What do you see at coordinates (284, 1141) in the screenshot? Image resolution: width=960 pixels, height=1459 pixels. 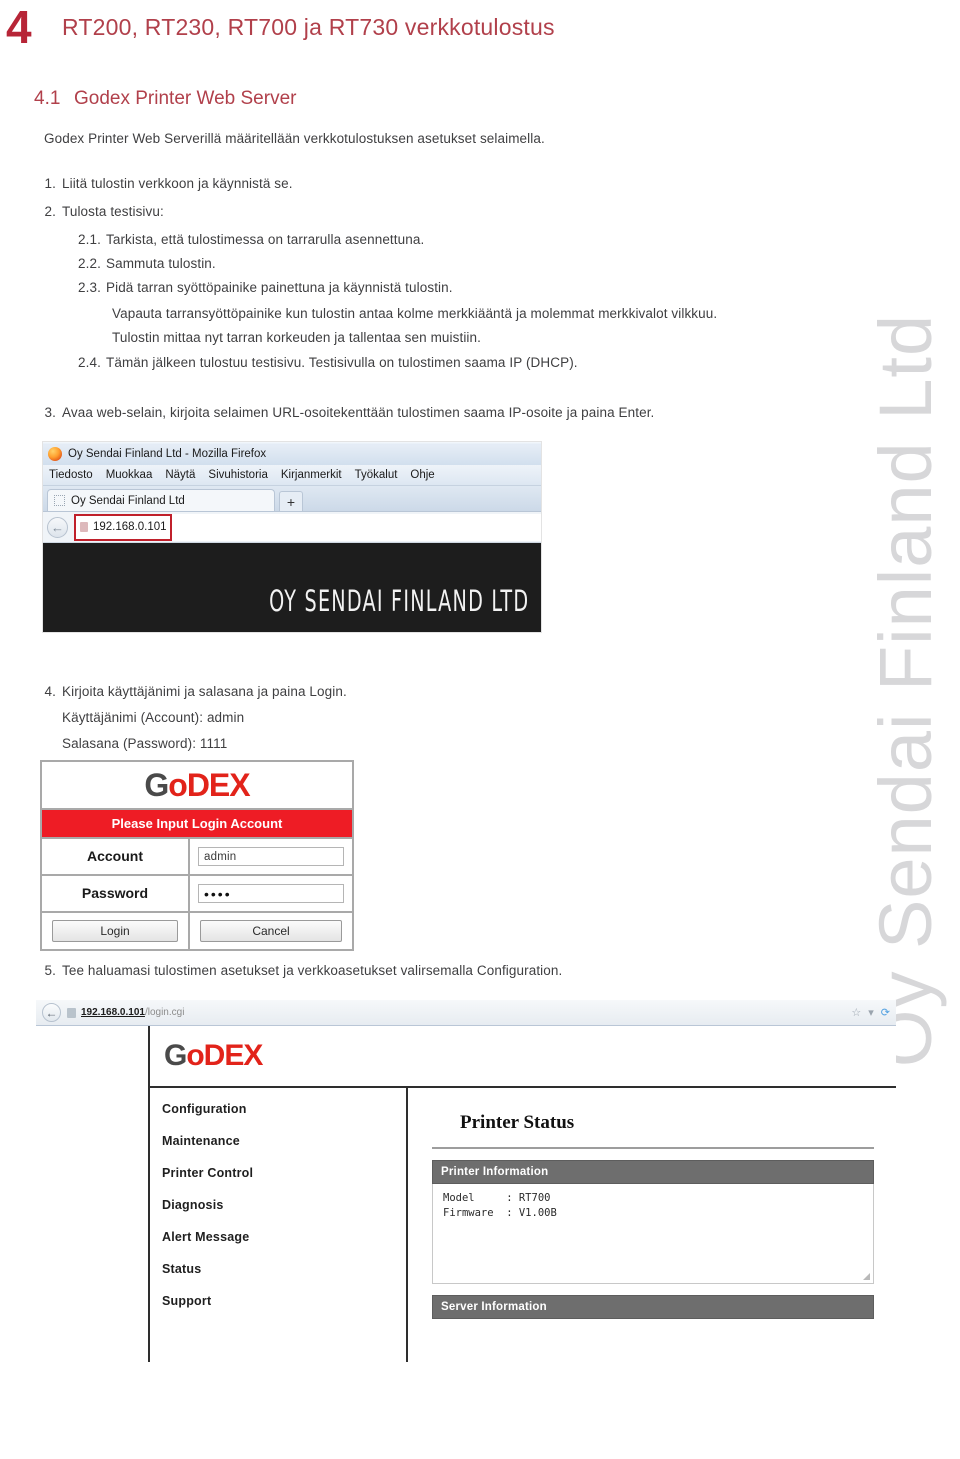 I see `nav-item-maintenance: Maintenance` at bounding box center [284, 1141].